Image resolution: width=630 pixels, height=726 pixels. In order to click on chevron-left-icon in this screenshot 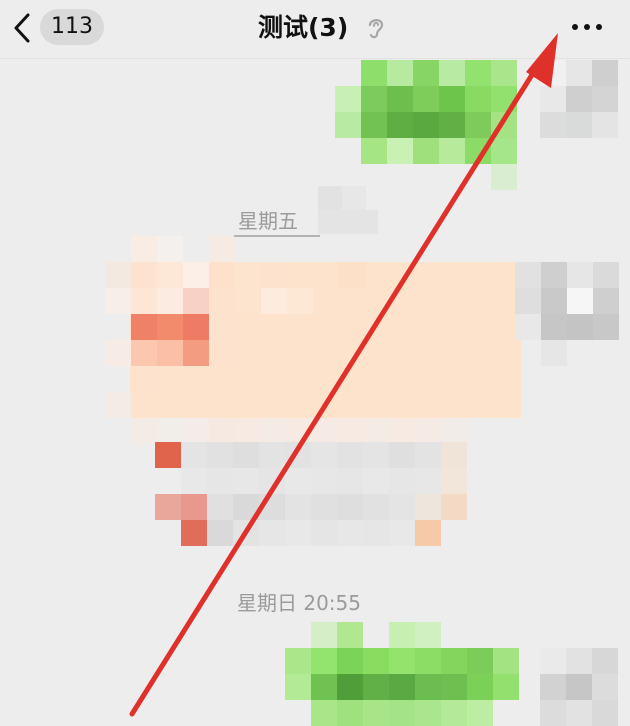, I will do `click(22, 28)`.